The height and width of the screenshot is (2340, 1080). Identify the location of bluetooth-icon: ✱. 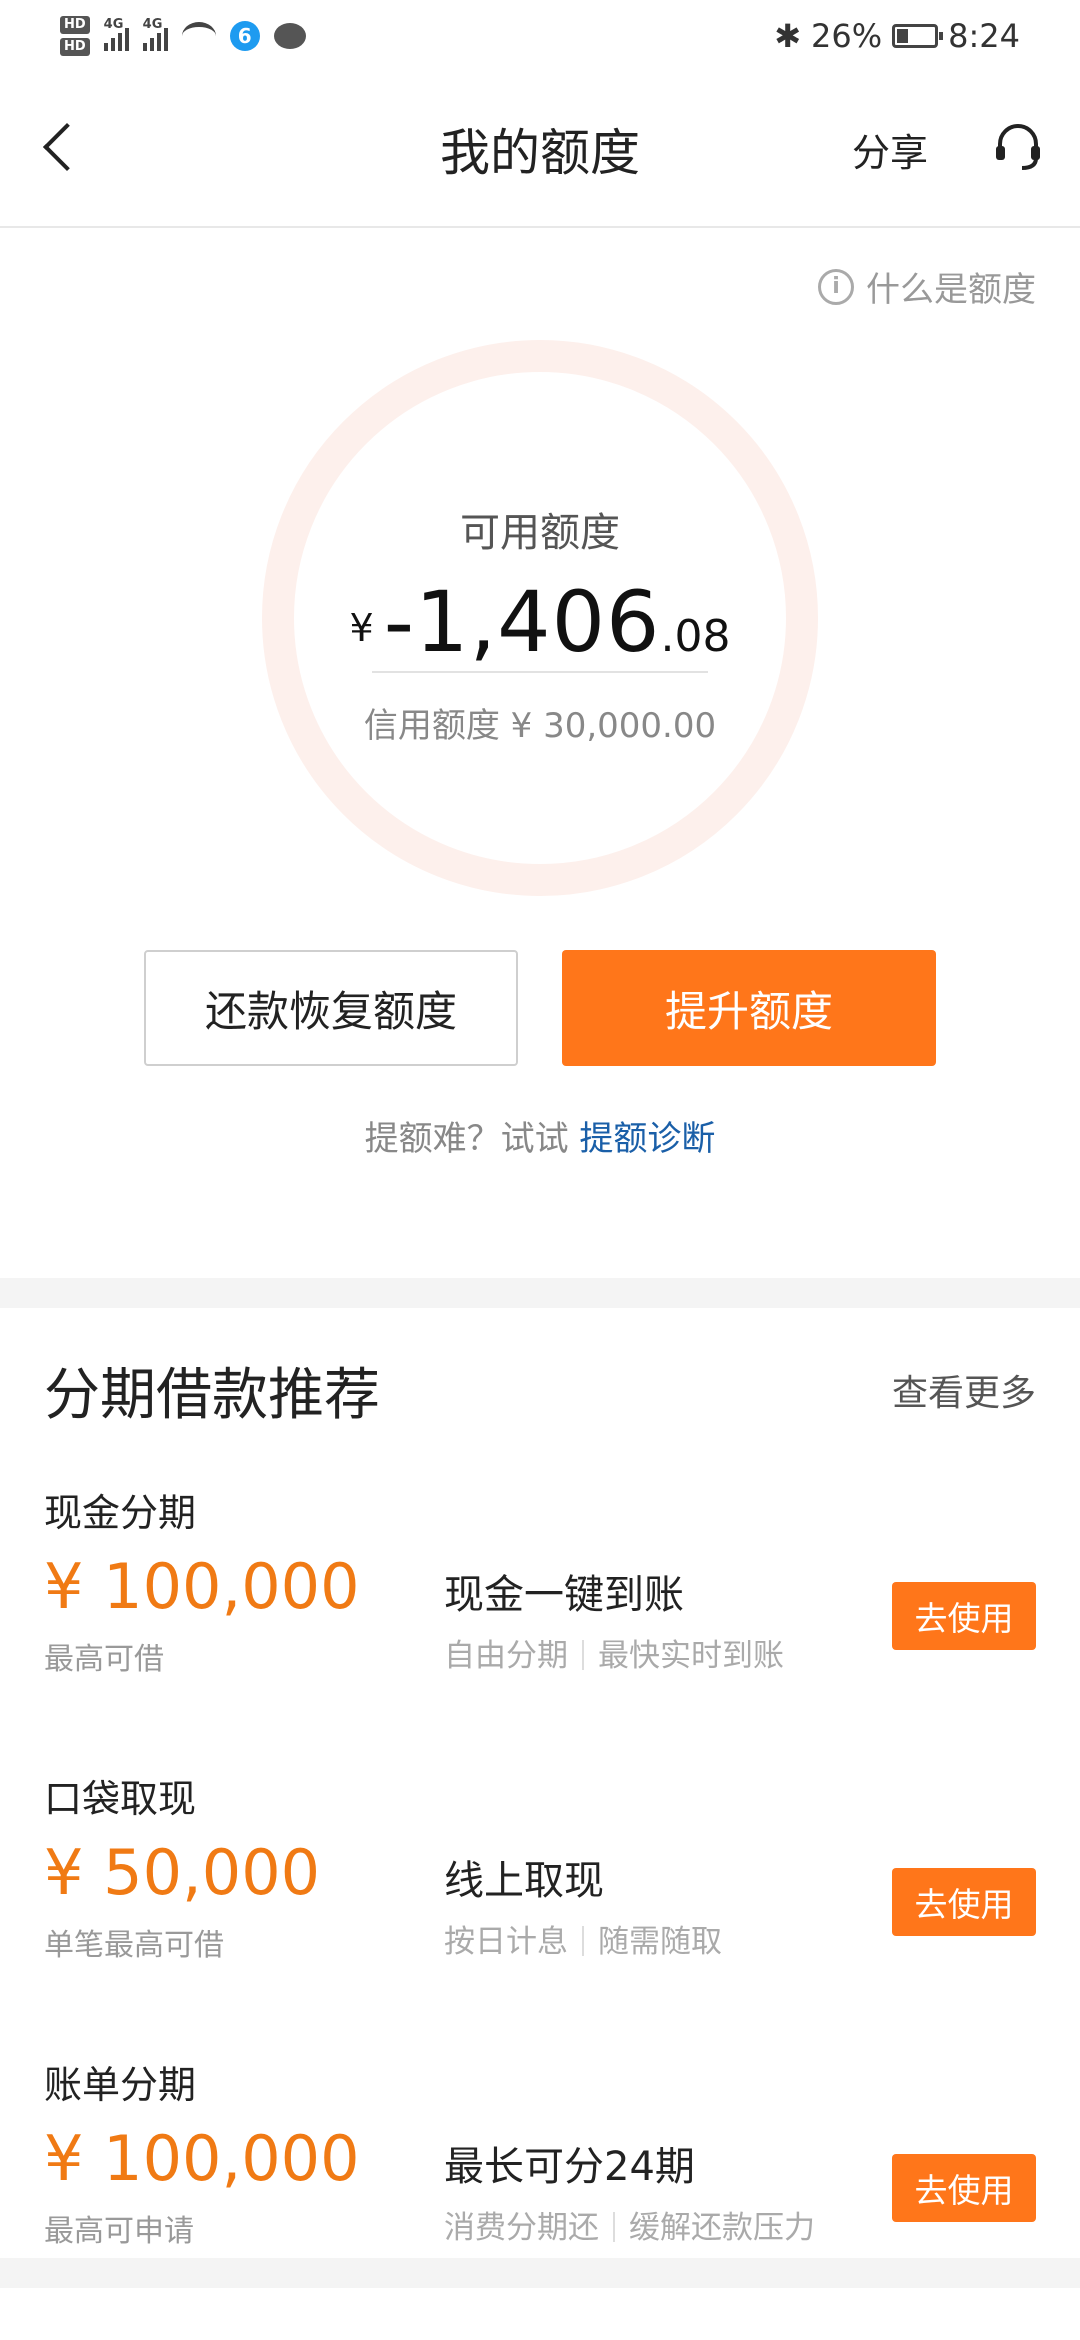
(788, 36).